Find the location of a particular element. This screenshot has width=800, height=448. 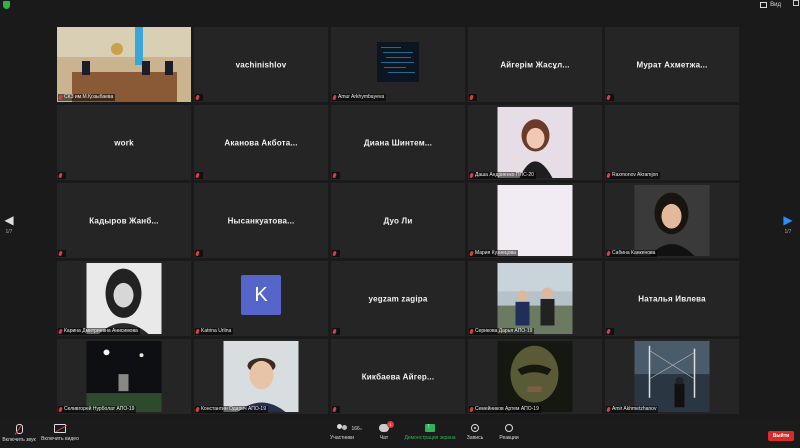

participant-tile: Даша Андриенко ППС-20 is located at coordinates (535, 142).